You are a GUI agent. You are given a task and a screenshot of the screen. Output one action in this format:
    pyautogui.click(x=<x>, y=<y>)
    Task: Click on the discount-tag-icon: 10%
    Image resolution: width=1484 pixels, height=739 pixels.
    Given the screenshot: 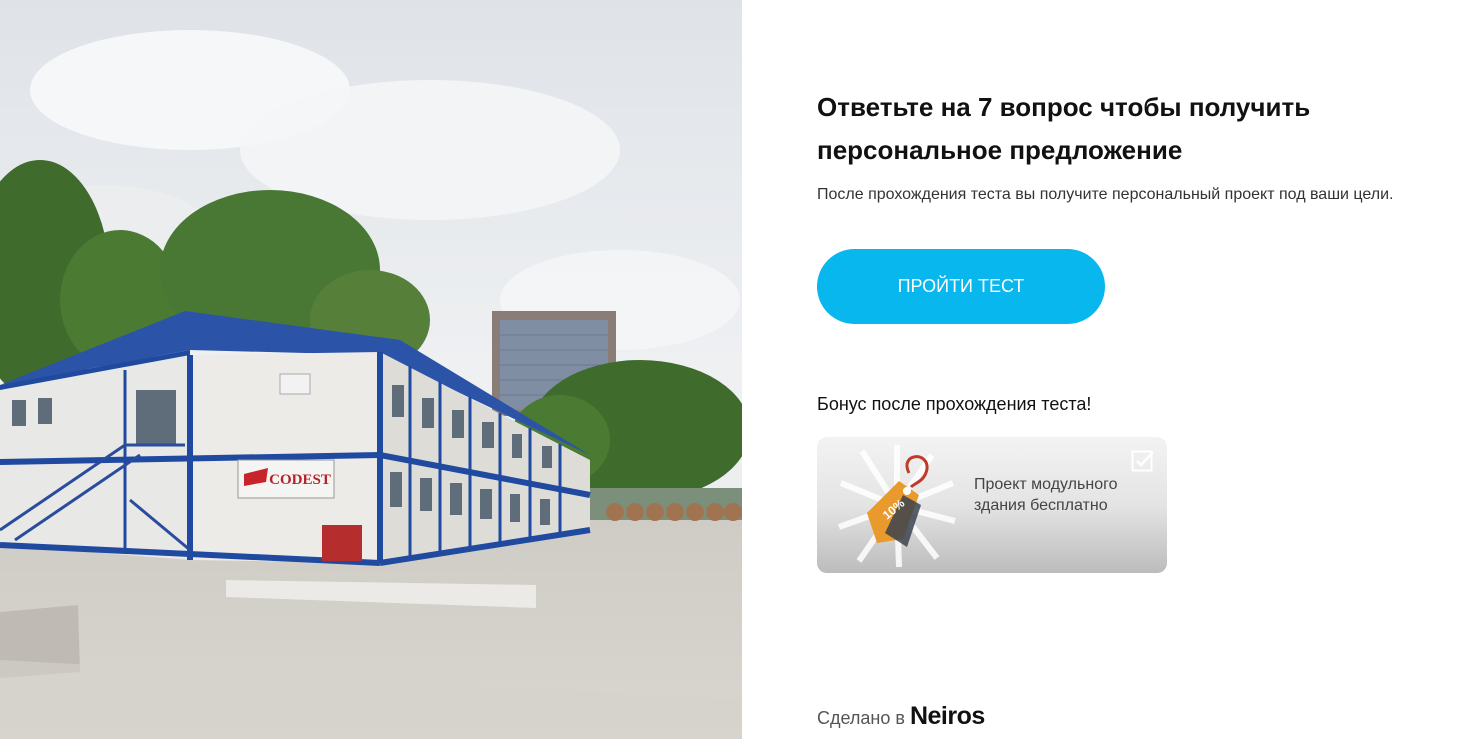 What is the action you would take?
    pyautogui.click(x=896, y=506)
    